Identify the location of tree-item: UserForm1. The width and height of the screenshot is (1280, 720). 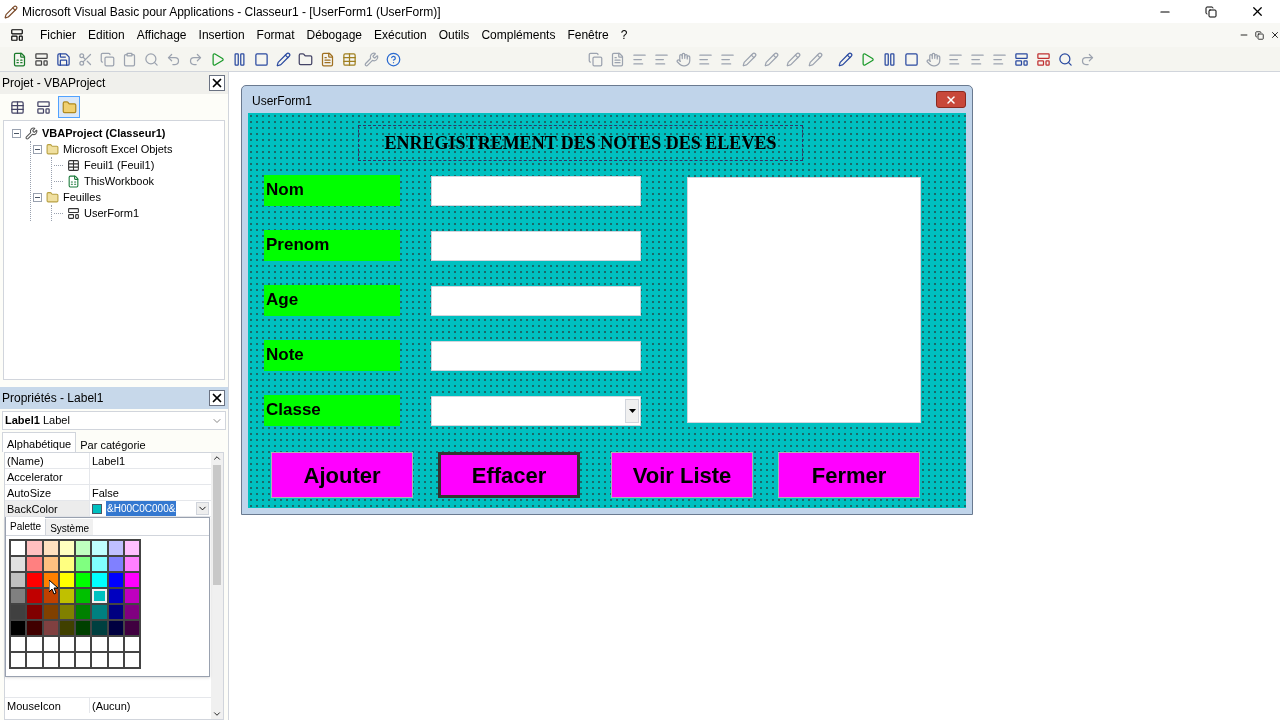
(111, 213).